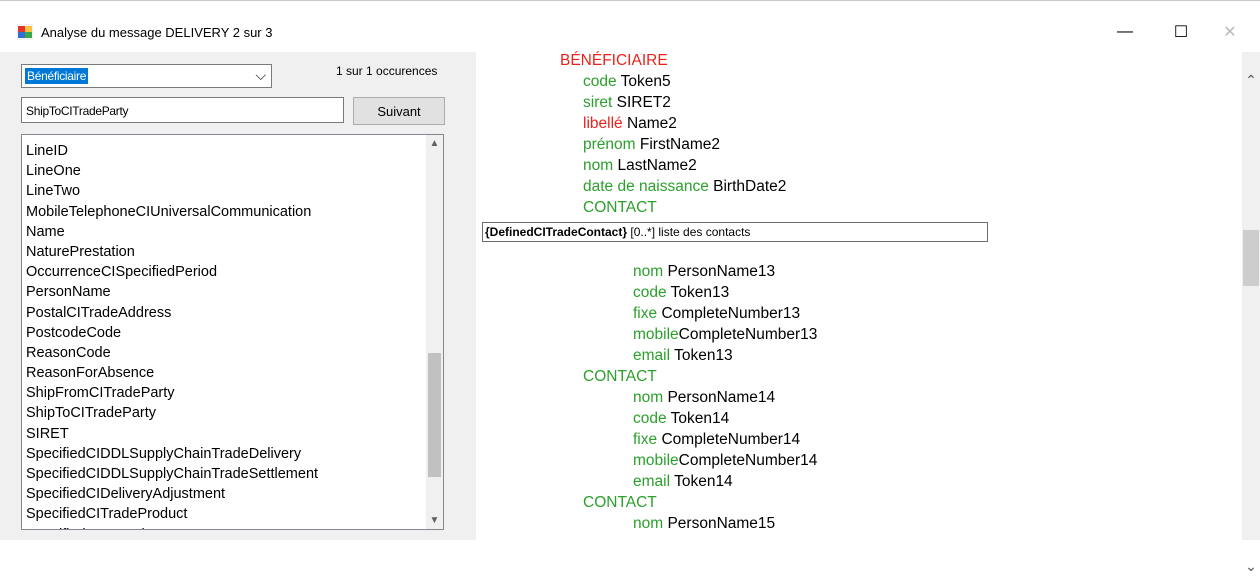  I want to click on field-value: Name2, so click(651, 123).